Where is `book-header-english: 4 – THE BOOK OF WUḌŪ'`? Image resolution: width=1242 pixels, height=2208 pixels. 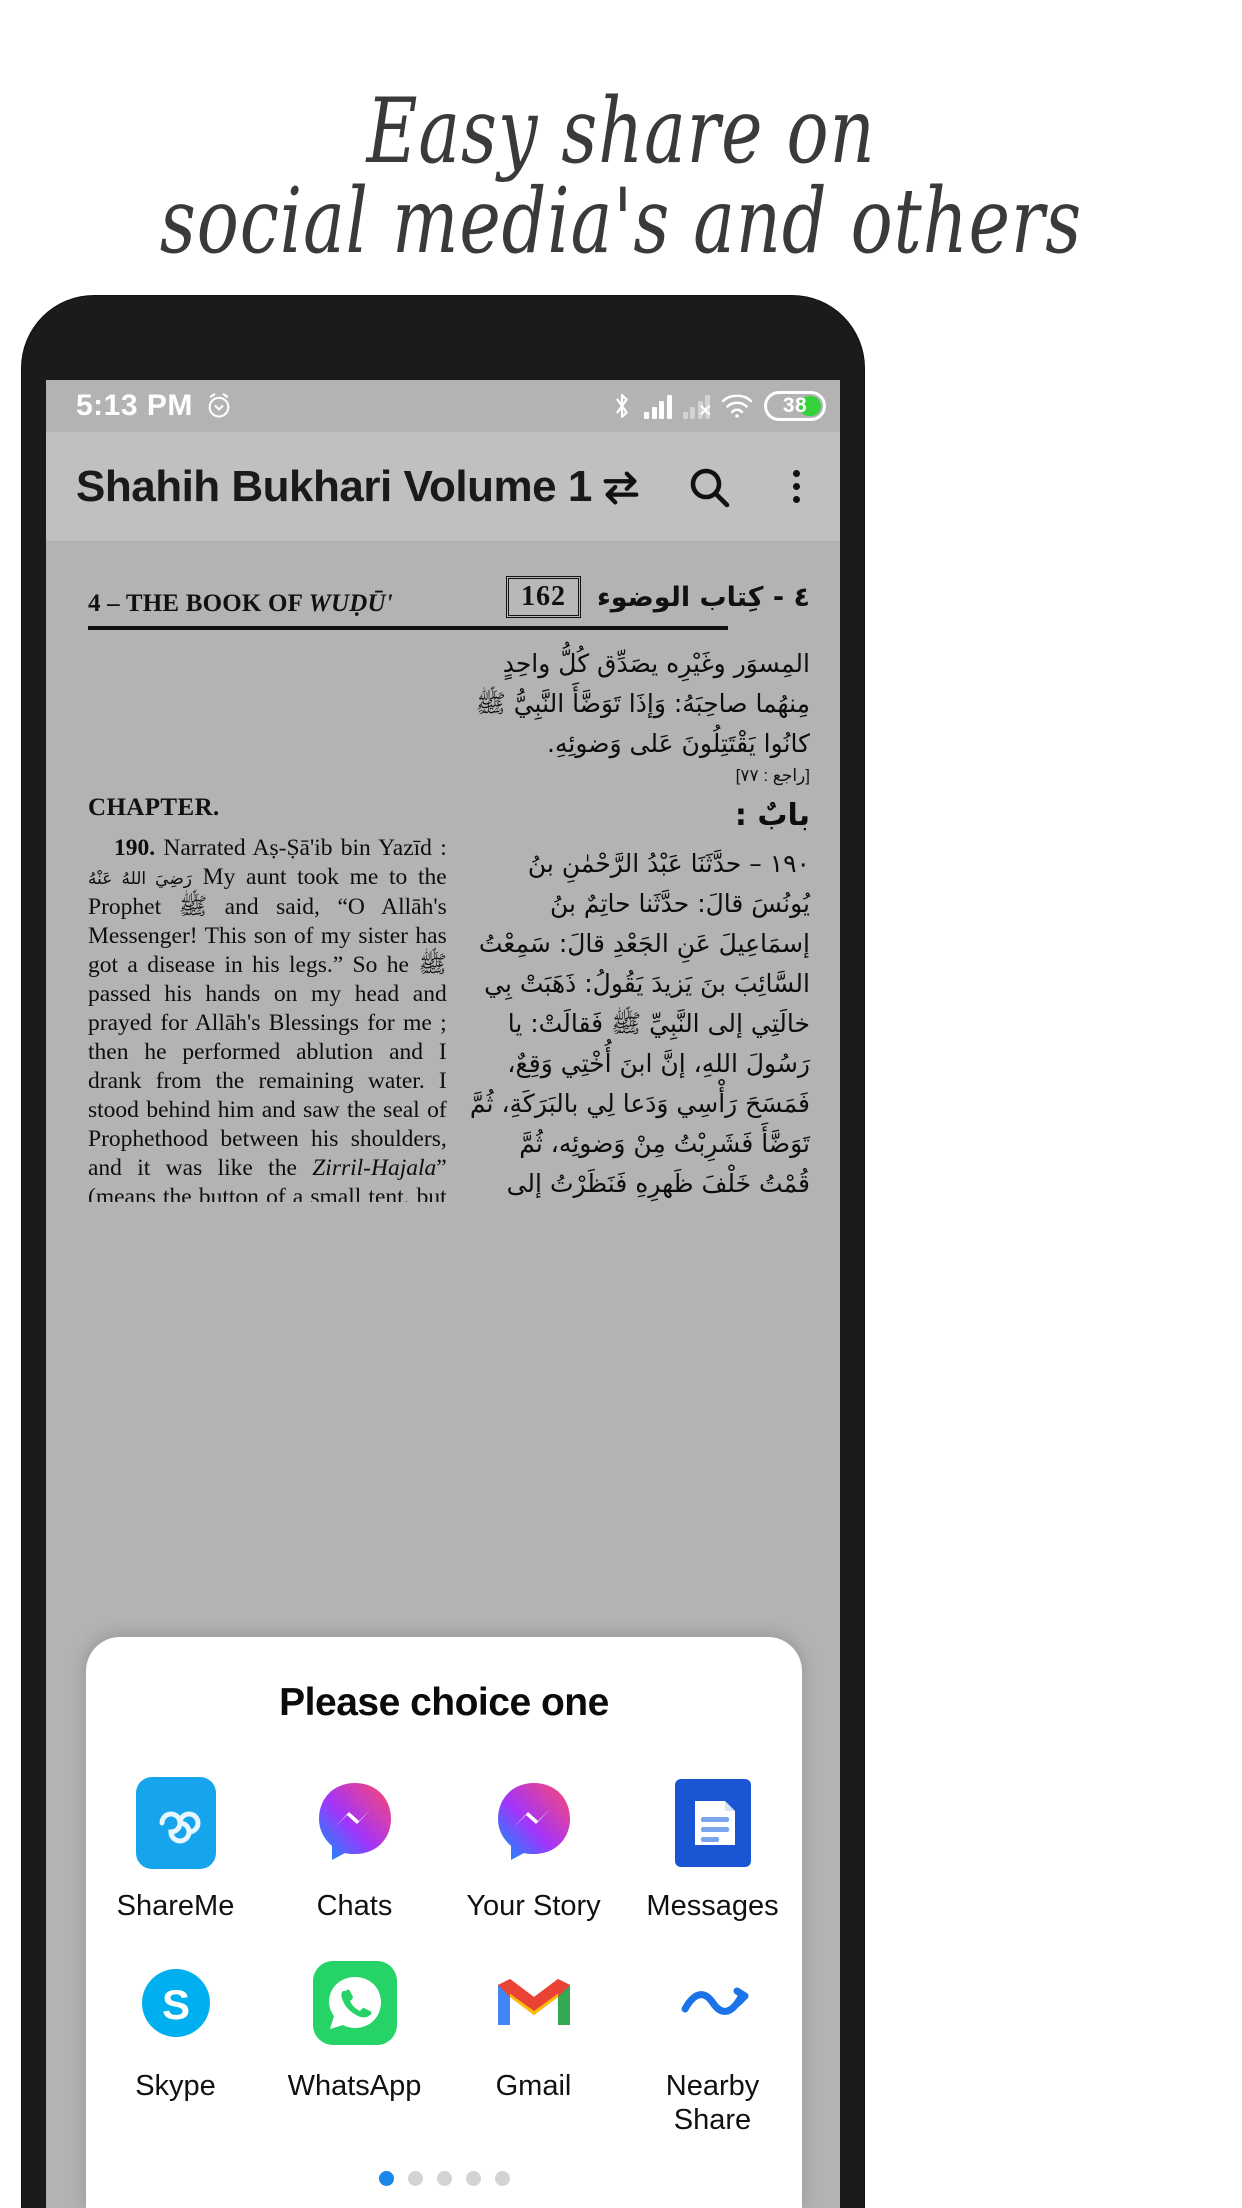 book-header-english: 4 – THE BOOK OF WUḌŪ' is located at coordinates (240, 603).